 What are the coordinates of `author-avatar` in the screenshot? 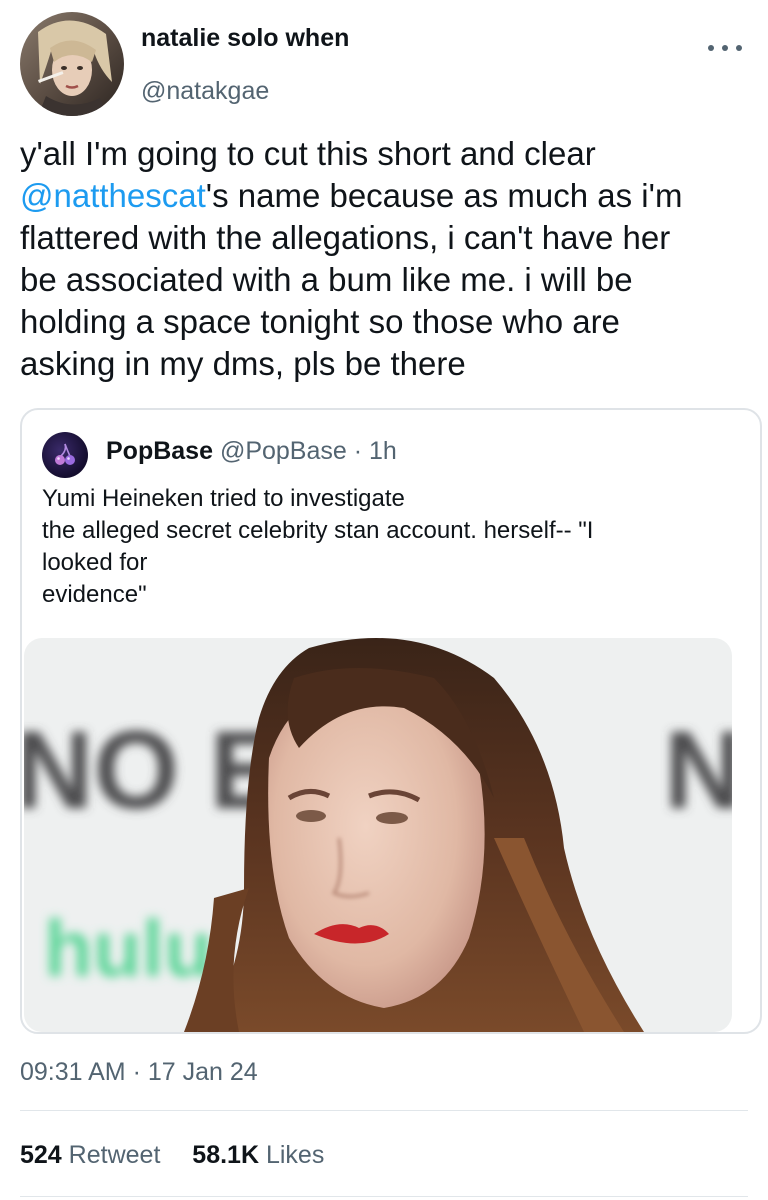 It's located at (72, 64).